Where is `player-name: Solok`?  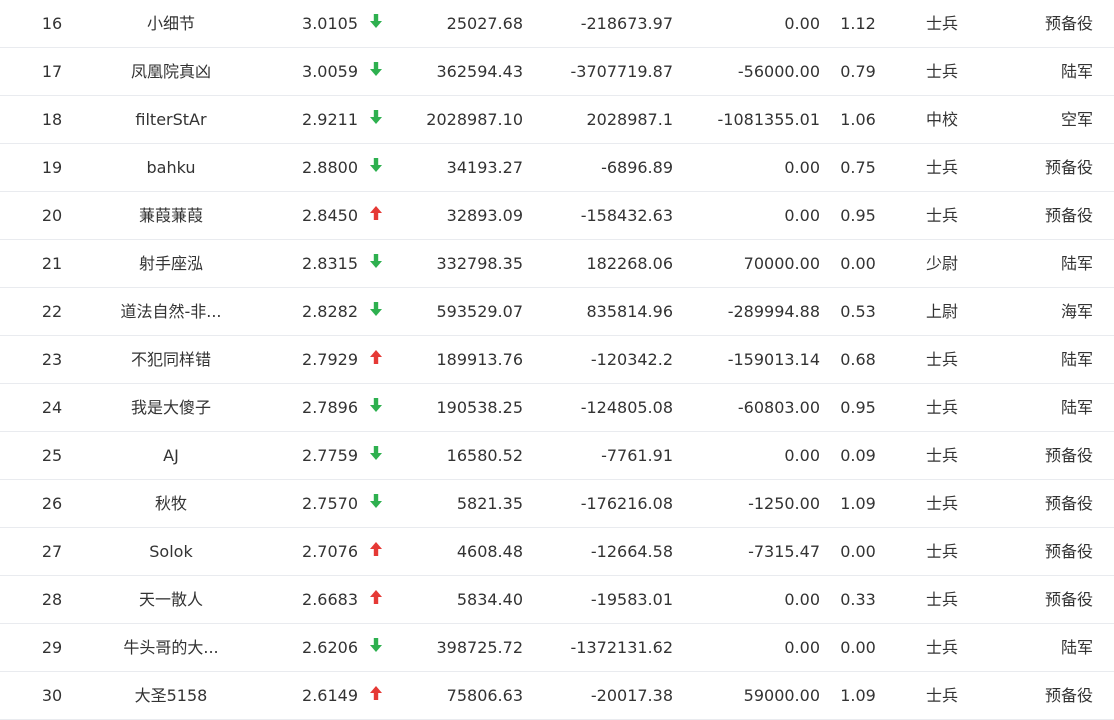 player-name: Solok is located at coordinates (171, 551).